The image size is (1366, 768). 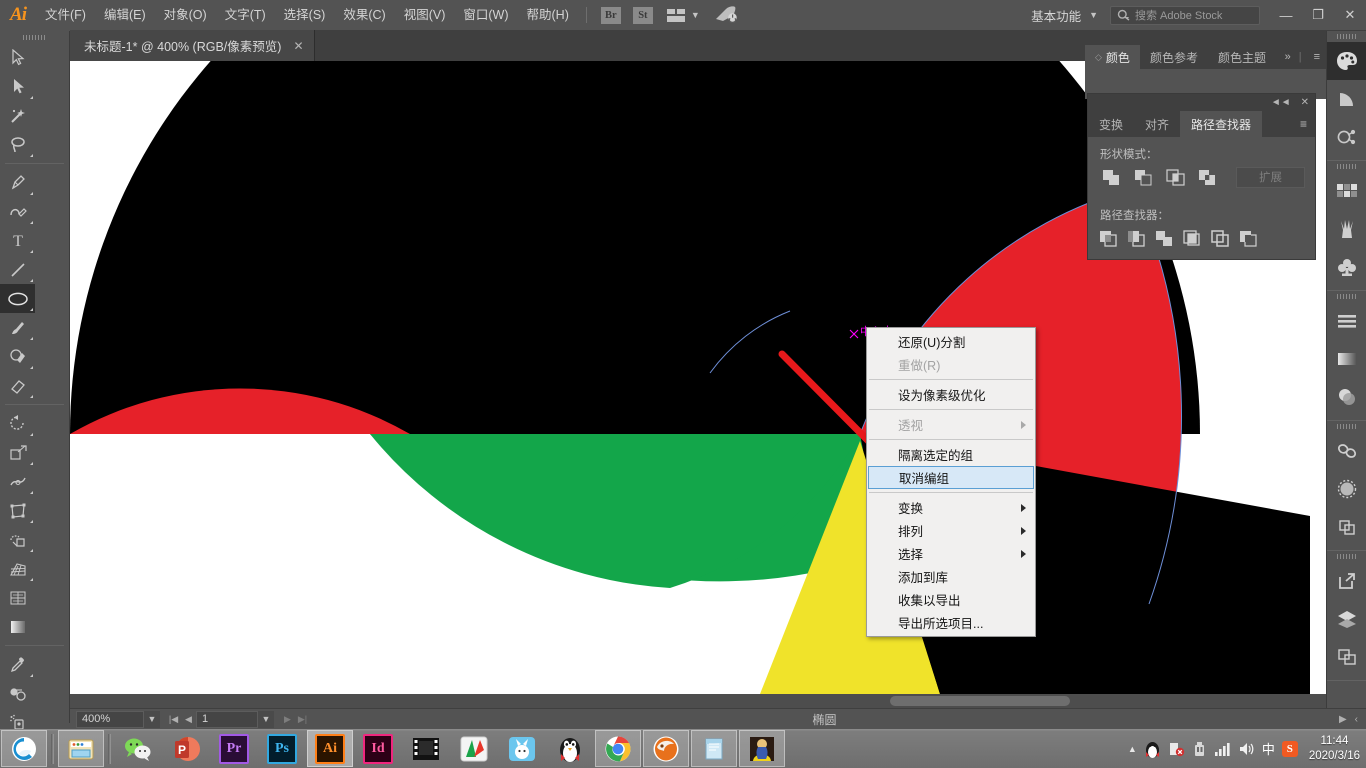 I want to click on indesign-icon: Id, so click(x=378, y=748).